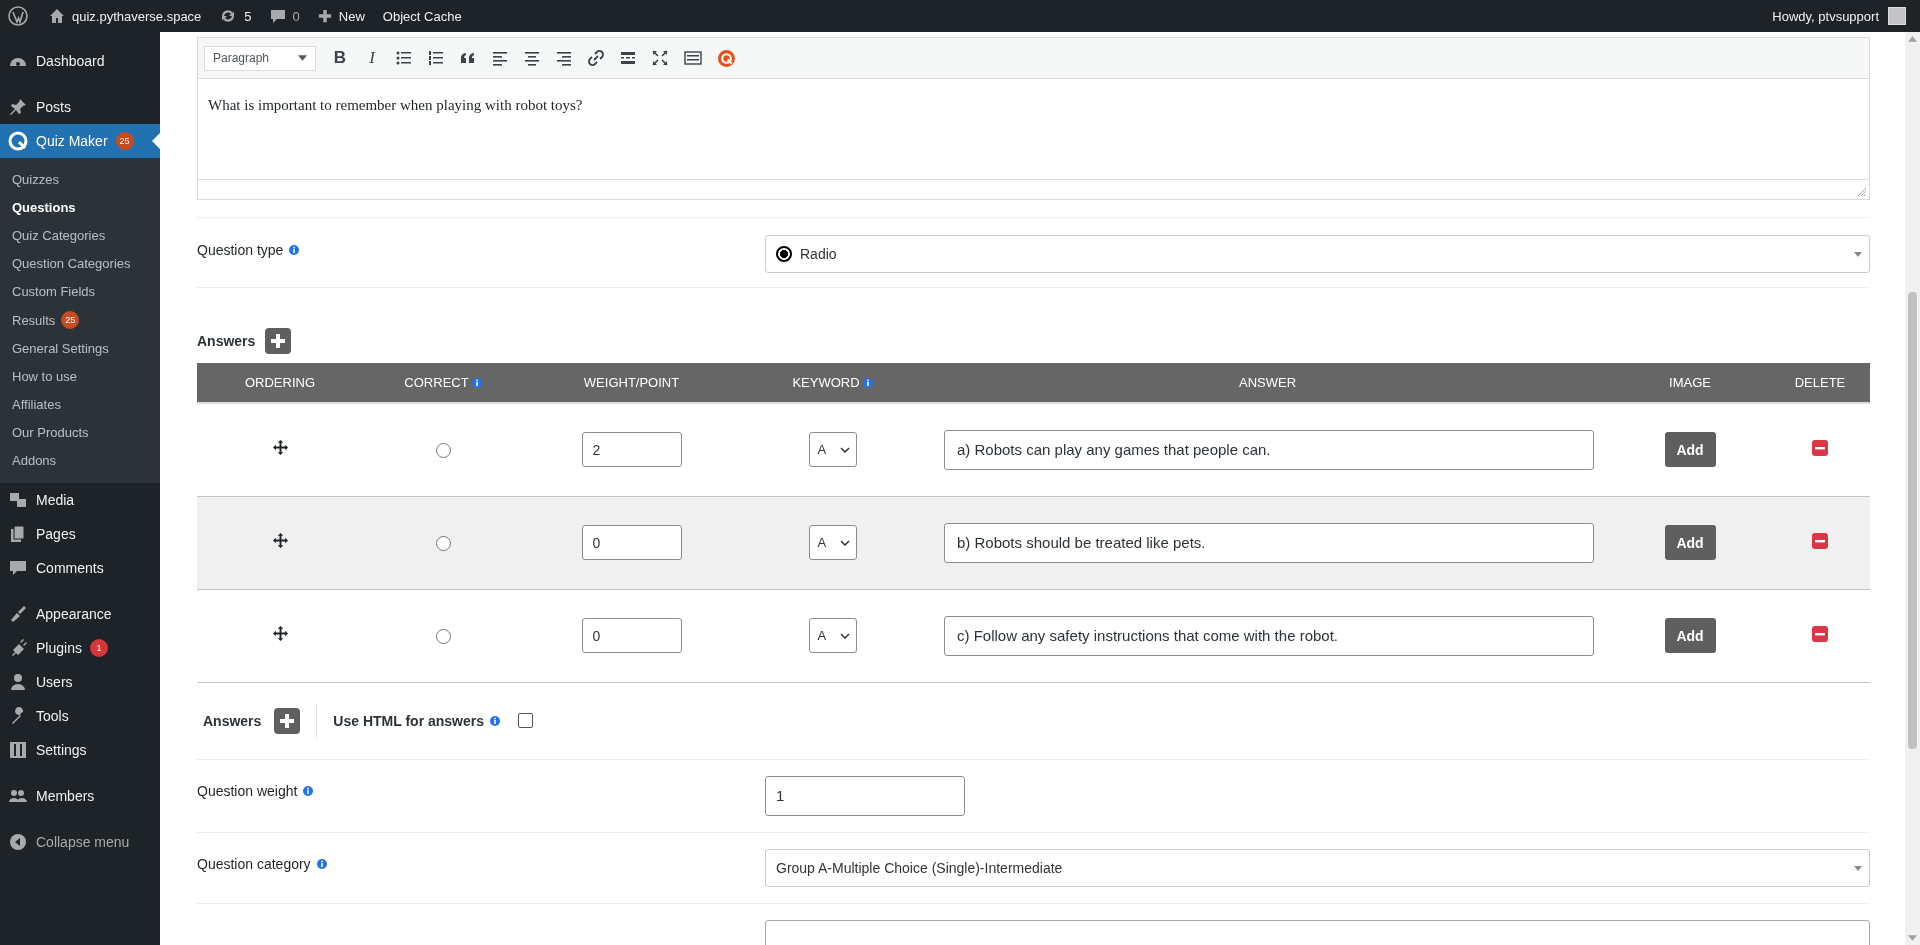 The height and width of the screenshot is (945, 1920). I want to click on bullet-list-icon, so click(404, 58).